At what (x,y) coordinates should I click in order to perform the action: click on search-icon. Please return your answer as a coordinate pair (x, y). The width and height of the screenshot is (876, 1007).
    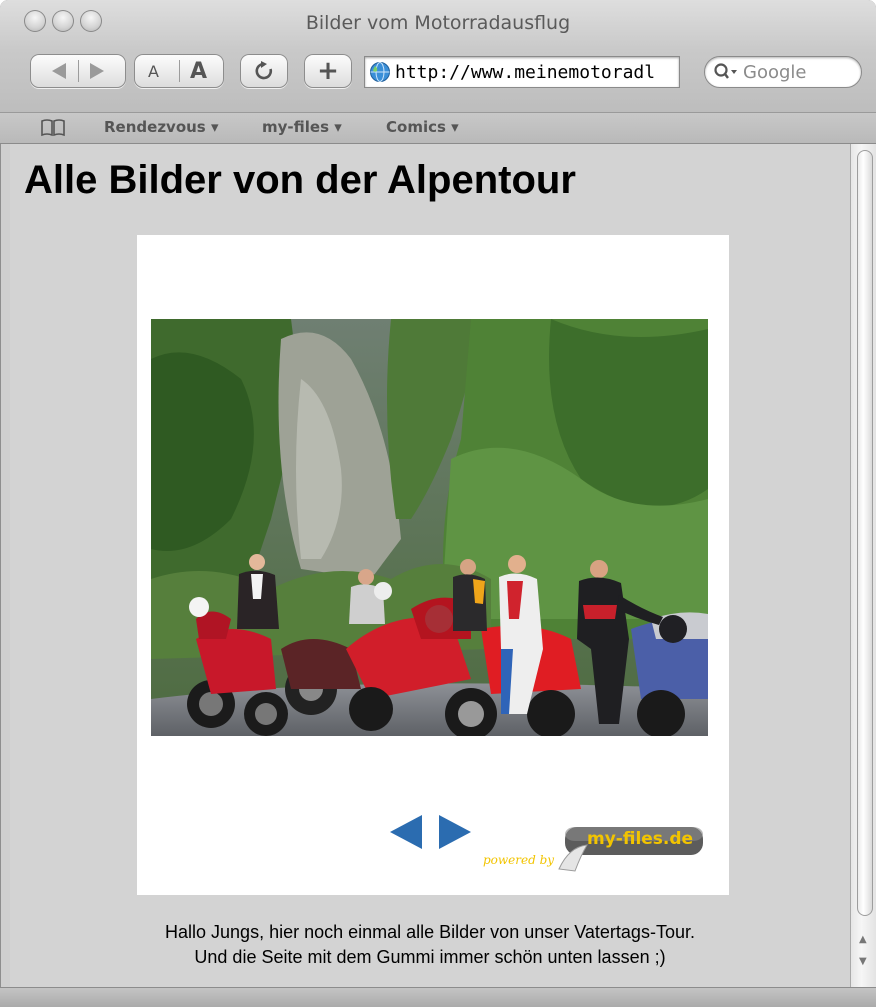
    Looking at the image, I should click on (725, 71).